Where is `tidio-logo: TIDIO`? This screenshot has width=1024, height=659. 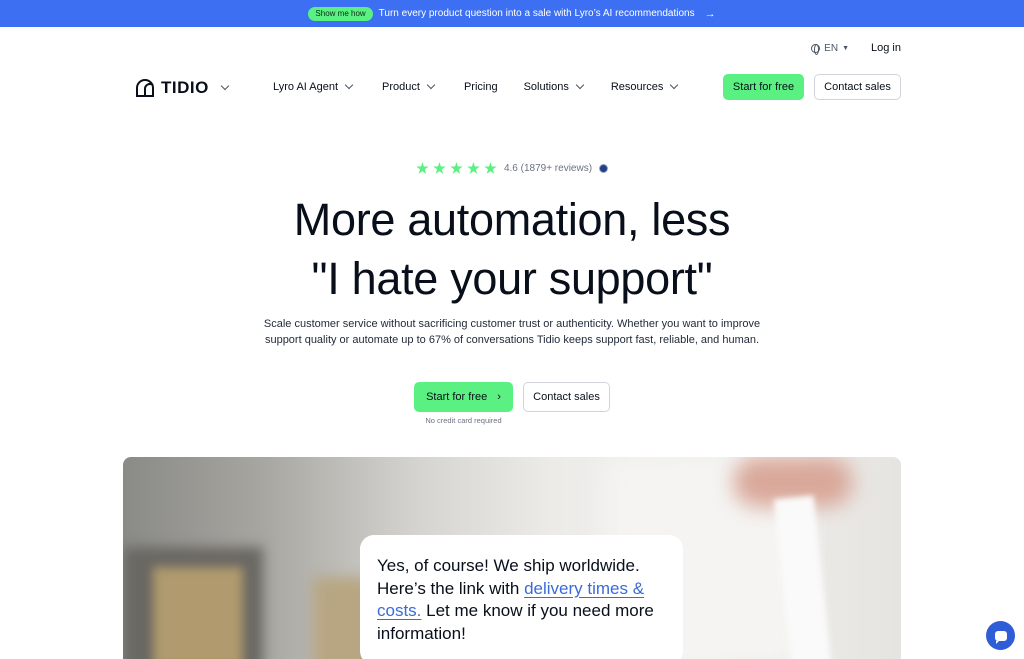
tidio-logo: TIDIO is located at coordinates (182, 88).